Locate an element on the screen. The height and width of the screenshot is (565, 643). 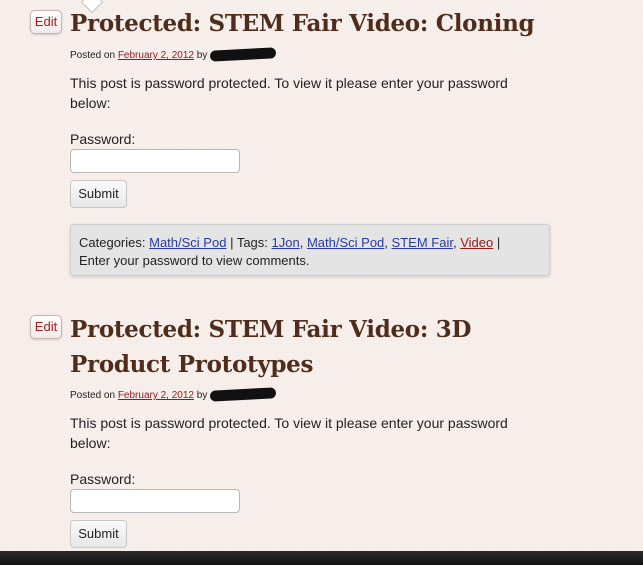
tag-link: Math/Sci Pod is located at coordinates (345, 242).